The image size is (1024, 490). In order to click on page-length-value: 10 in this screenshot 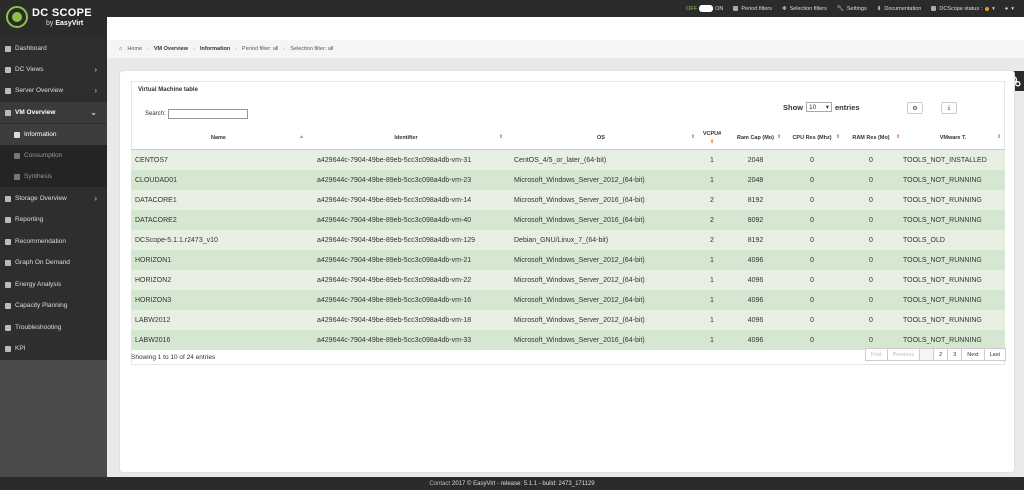, I will do `click(813, 107)`.